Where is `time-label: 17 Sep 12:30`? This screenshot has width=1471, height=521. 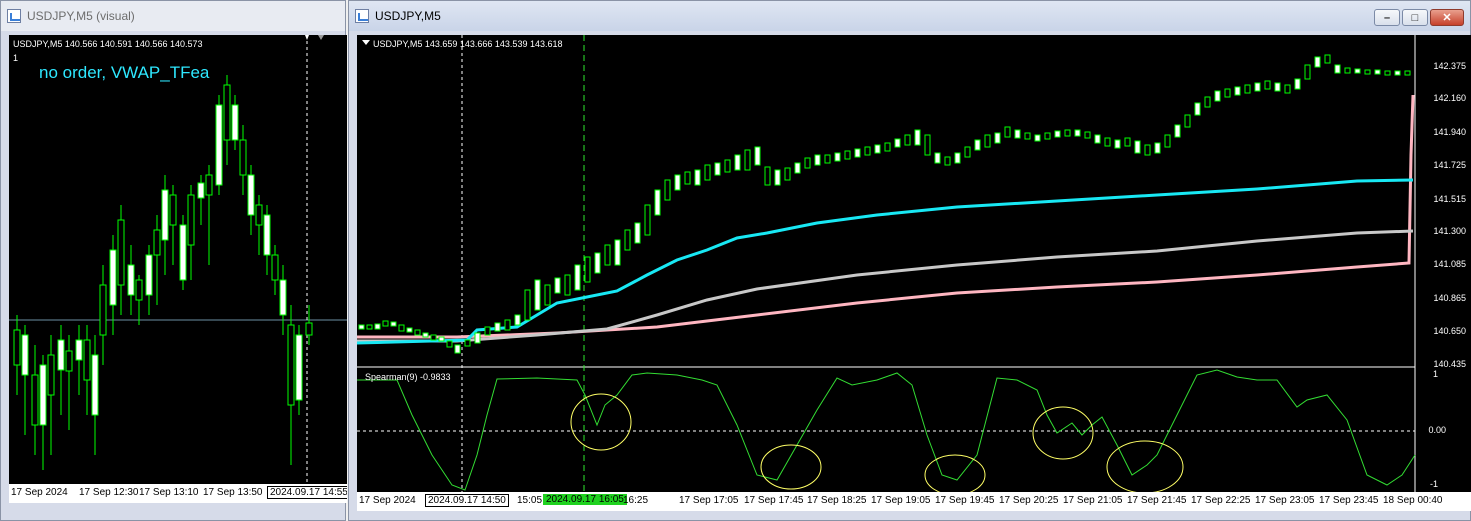 time-label: 17 Sep 12:30 is located at coordinates (109, 492).